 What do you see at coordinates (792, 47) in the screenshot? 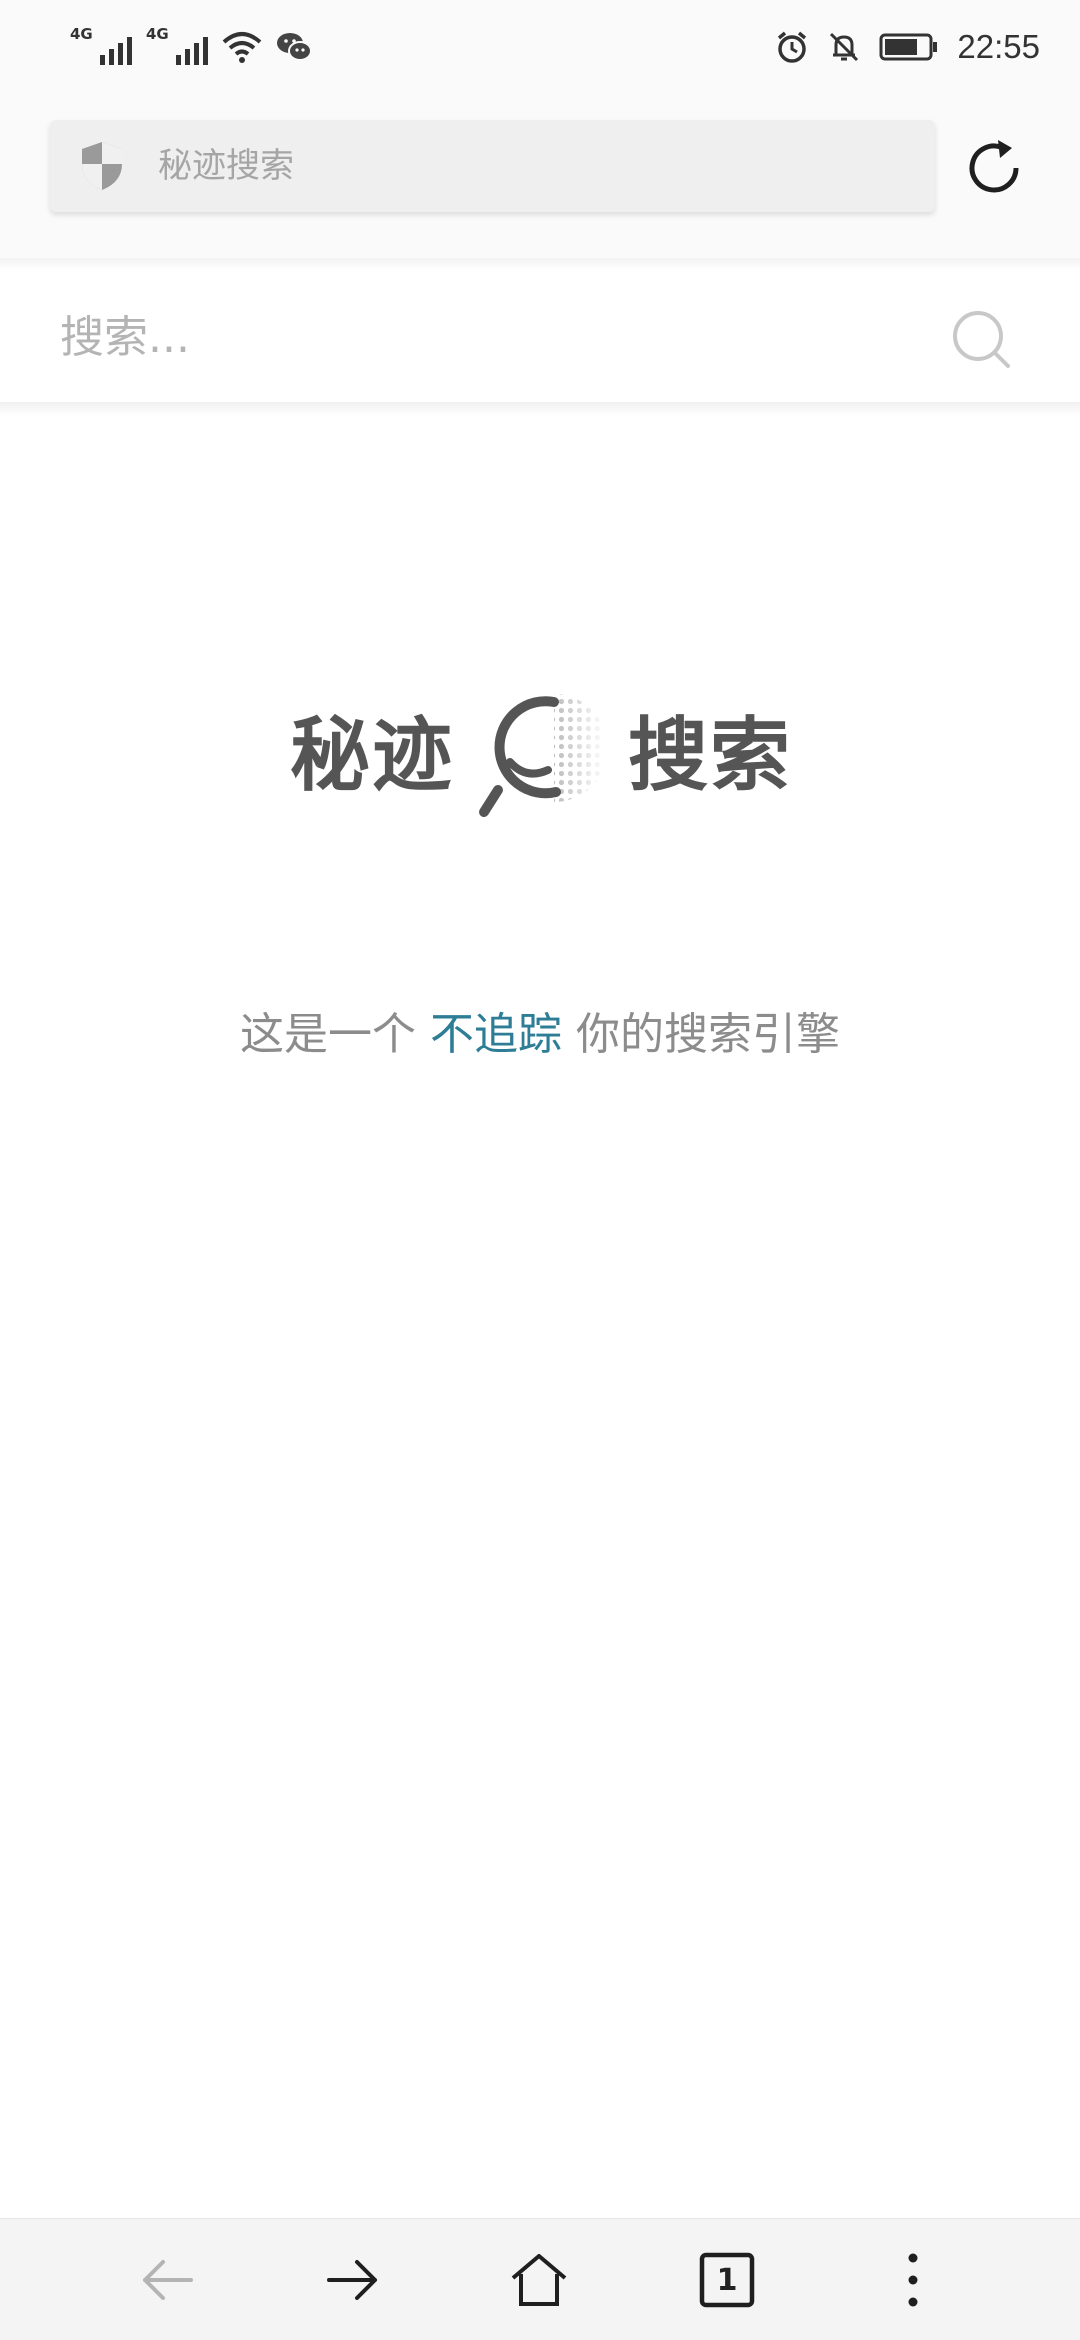
I see `alarm-icon` at bounding box center [792, 47].